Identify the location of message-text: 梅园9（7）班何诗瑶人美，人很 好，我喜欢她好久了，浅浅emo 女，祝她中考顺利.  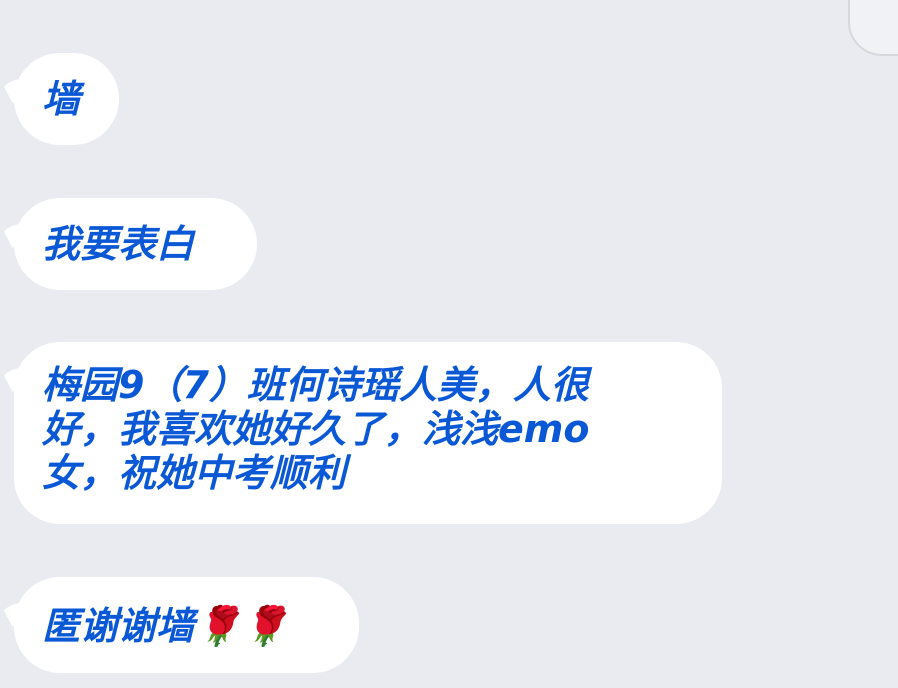
(316, 429).